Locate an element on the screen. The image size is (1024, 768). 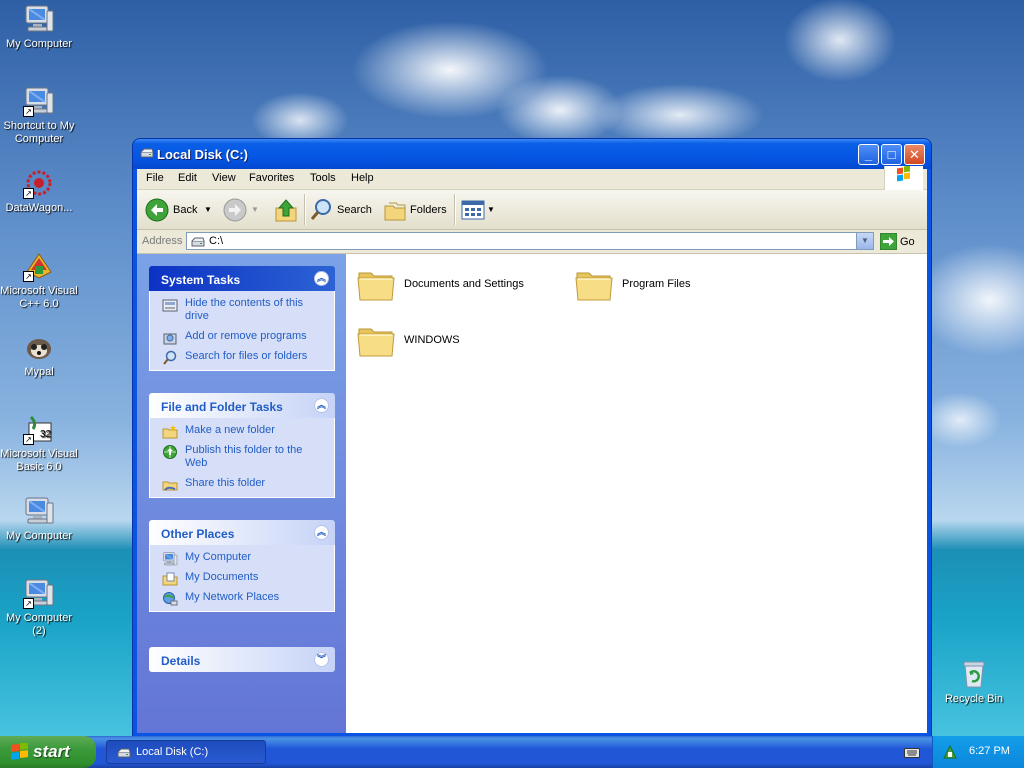
forward-button: ▼ is located at coordinates (241, 210).